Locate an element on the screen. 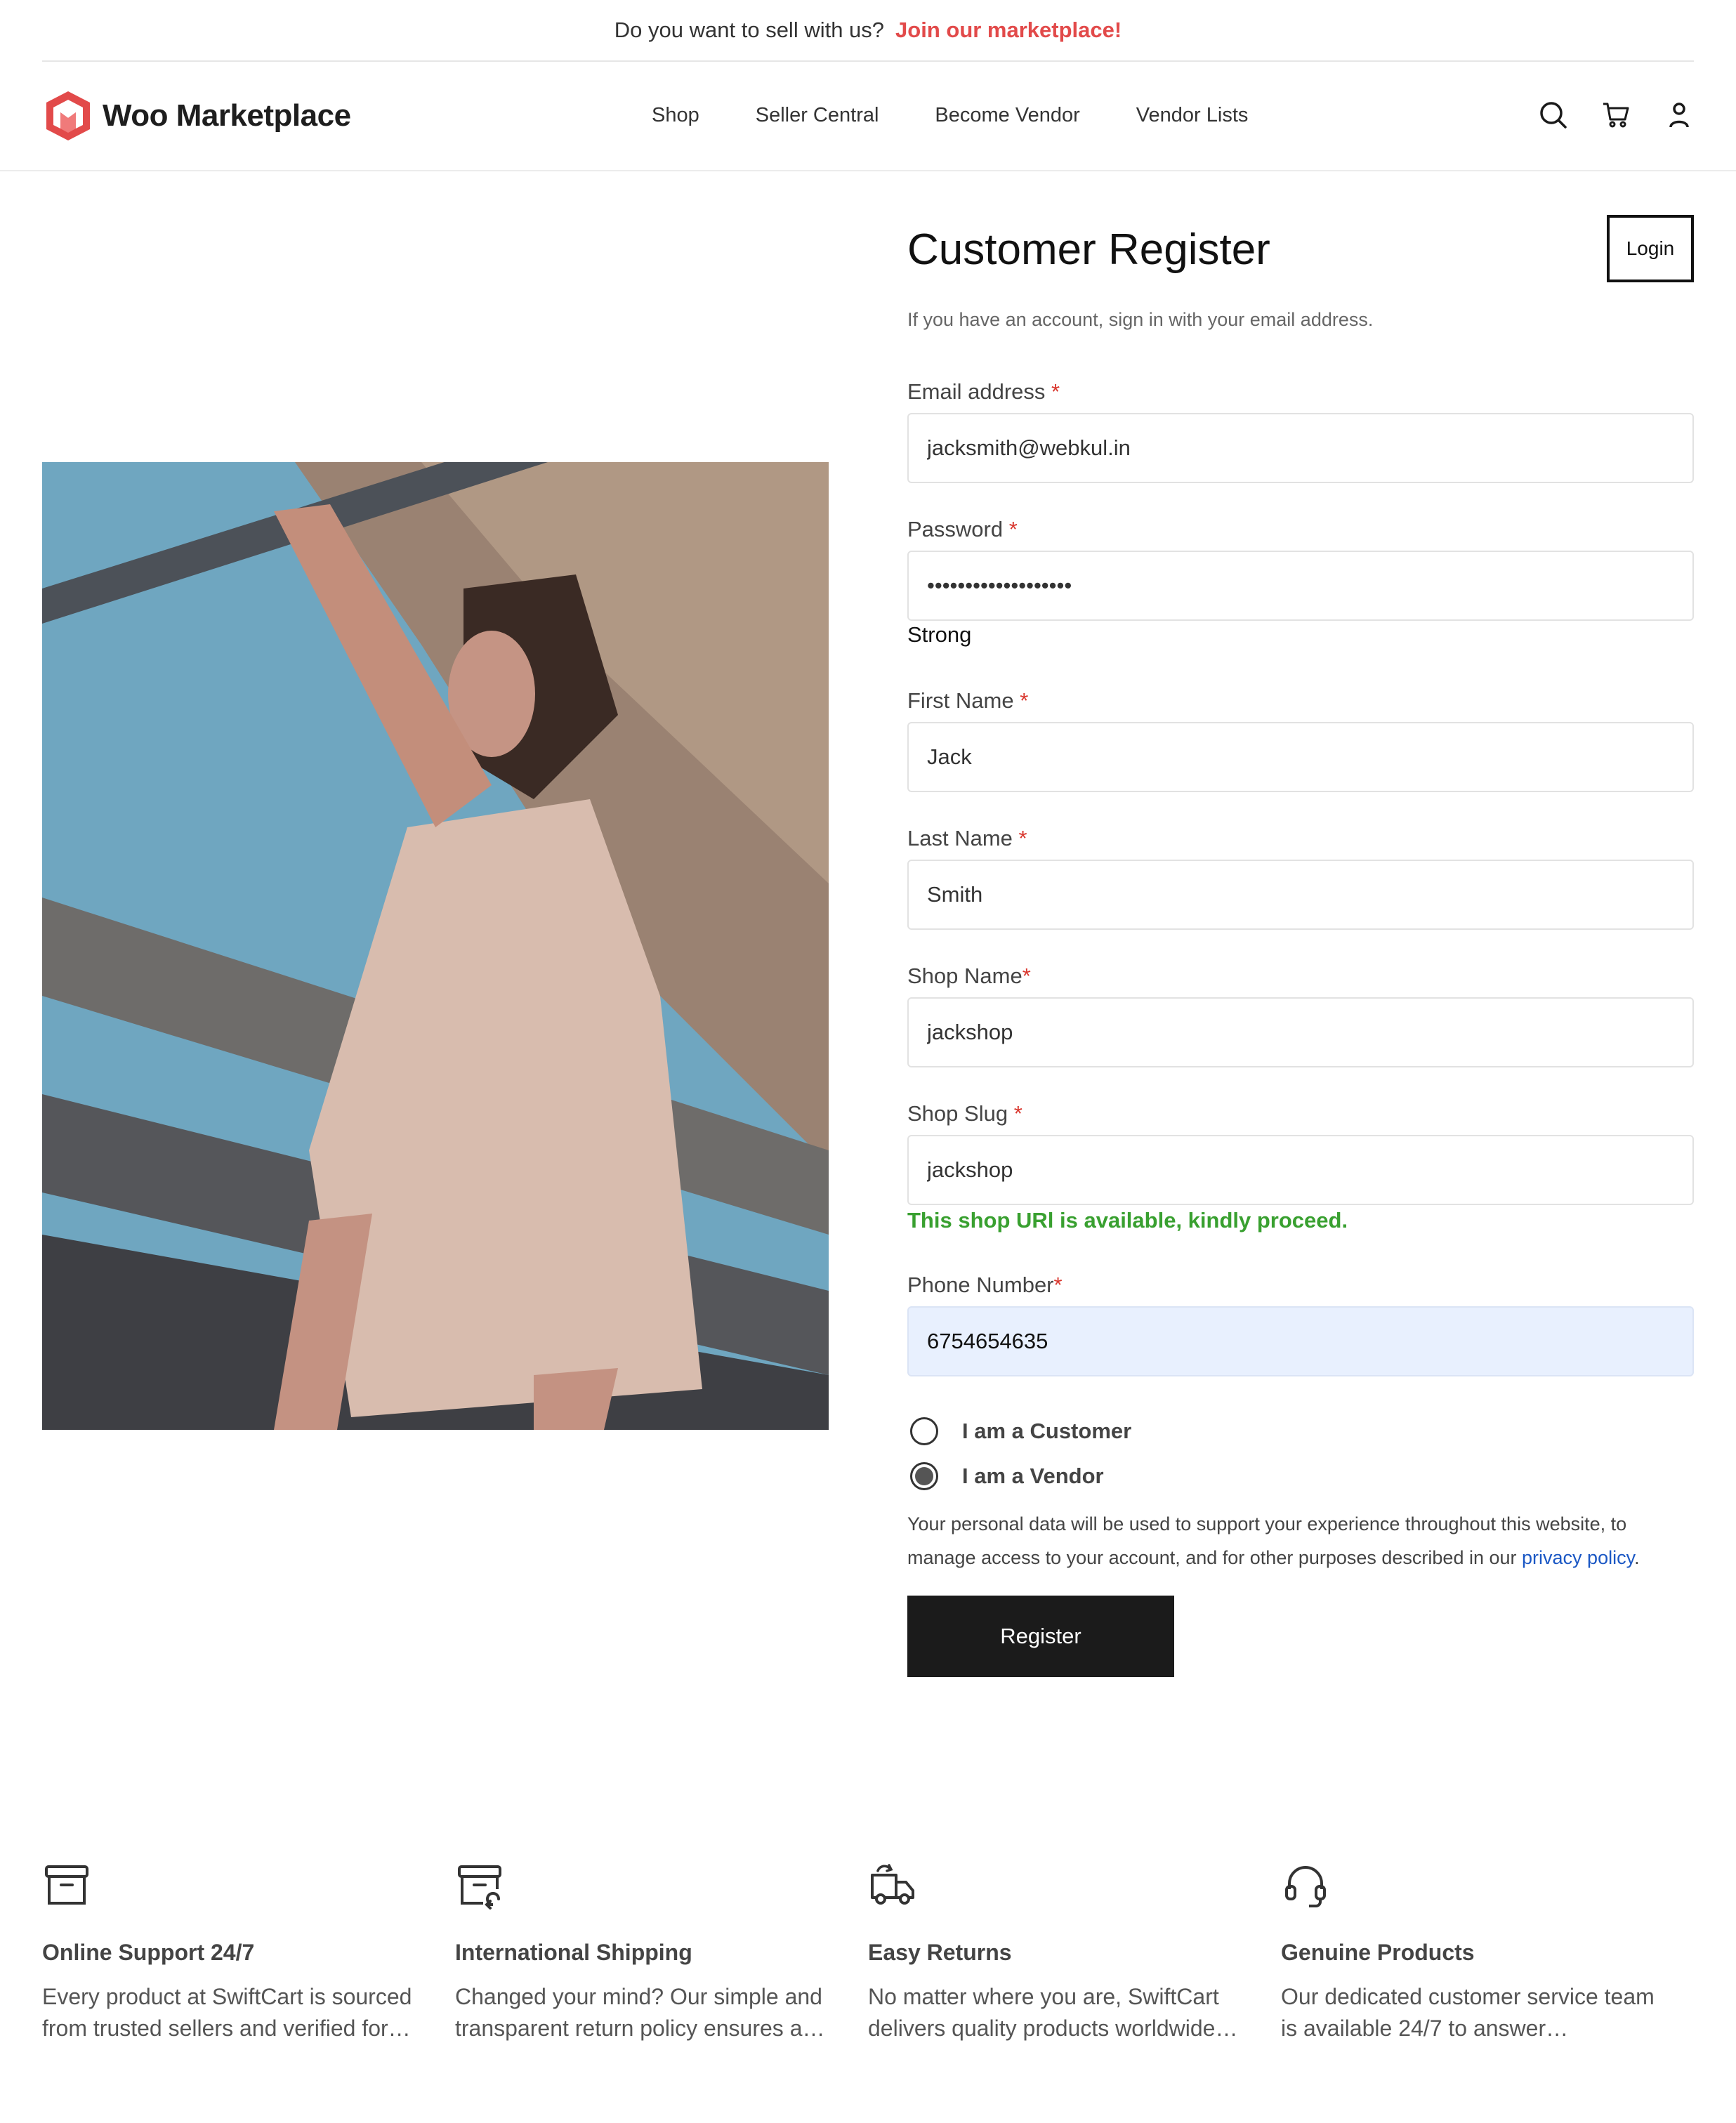 The image size is (1736, 2123). last-name-label-text: Last Name is located at coordinates (960, 838).